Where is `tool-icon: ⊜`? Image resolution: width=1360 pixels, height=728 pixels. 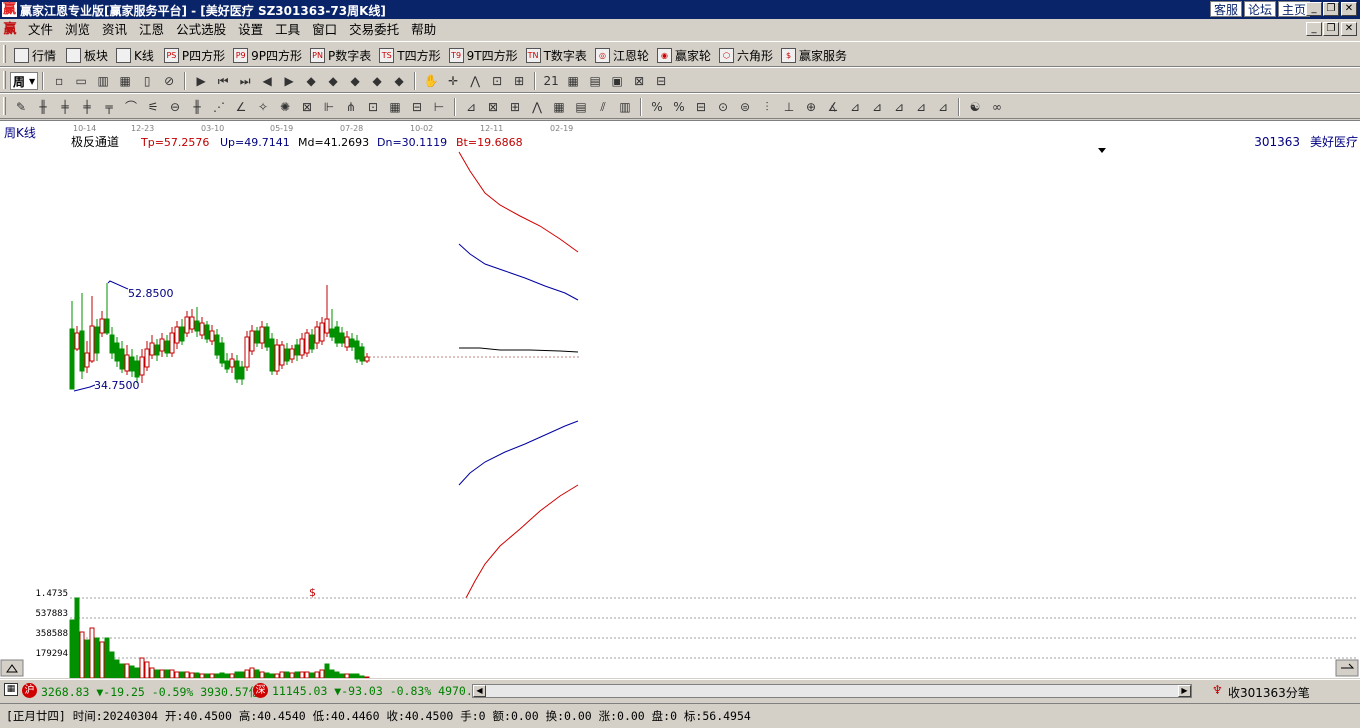
tool-icon: ⊜ is located at coordinates (745, 107).